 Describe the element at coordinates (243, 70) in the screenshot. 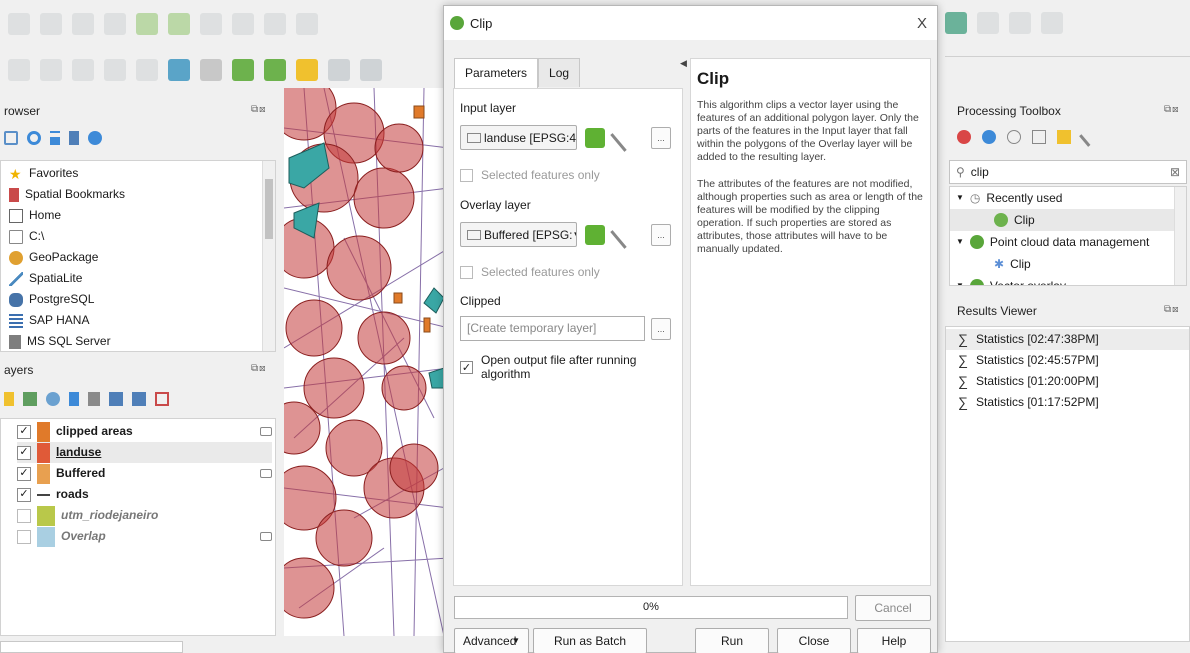

I see `add-layer-icon` at that location.